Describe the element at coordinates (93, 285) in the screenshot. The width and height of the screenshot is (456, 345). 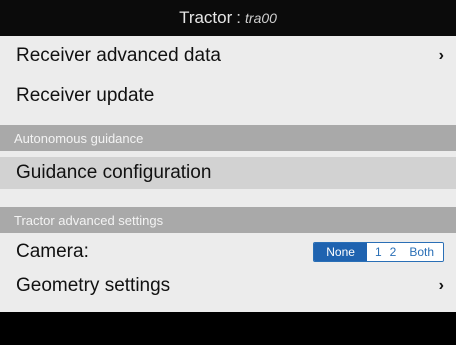
I see `menu-item-label: Geometry settings` at that location.